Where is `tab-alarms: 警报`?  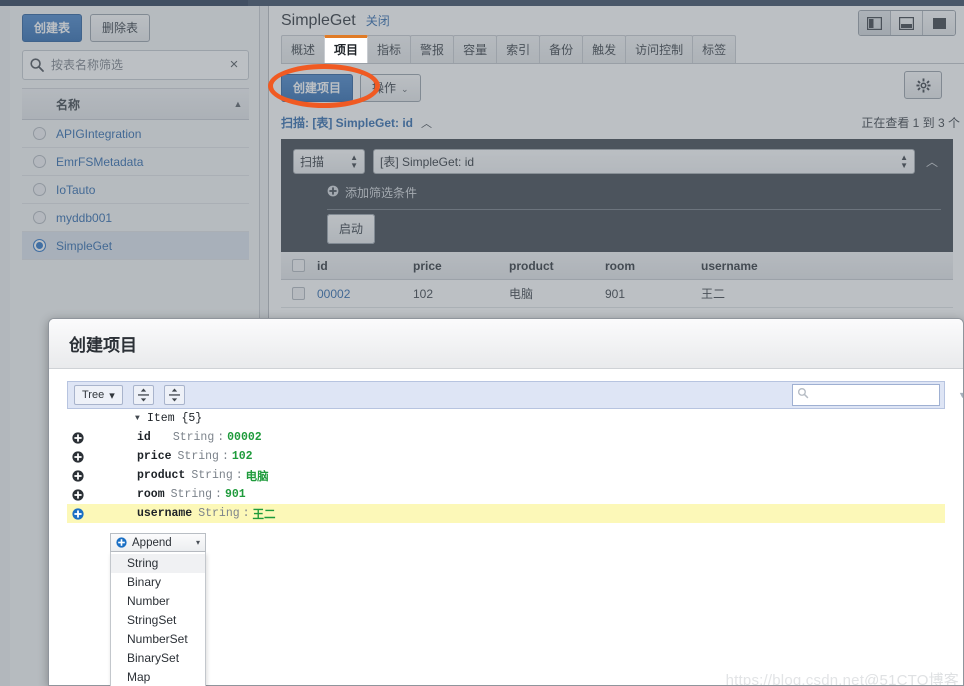 tab-alarms: 警报 is located at coordinates (432, 49).